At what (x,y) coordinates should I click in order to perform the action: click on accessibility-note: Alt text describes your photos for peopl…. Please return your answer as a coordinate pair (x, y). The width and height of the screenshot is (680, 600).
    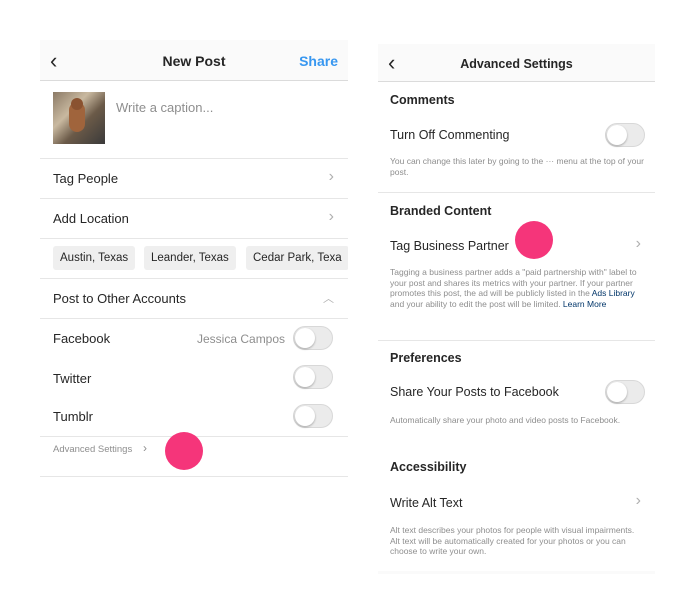
    Looking at the image, I should click on (512, 540).